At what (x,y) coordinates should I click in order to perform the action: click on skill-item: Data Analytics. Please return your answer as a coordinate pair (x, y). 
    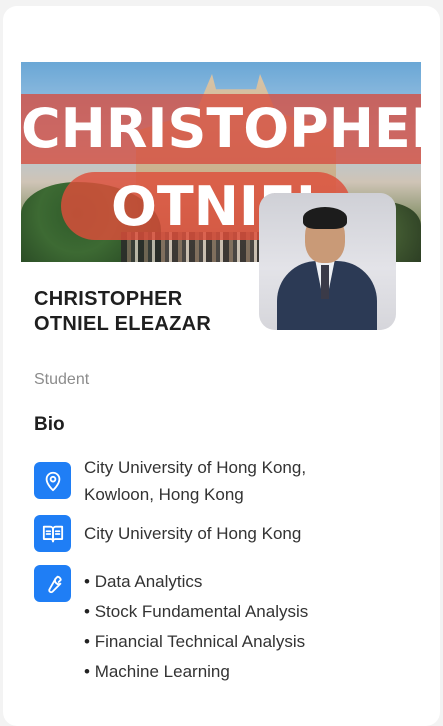
    Looking at the image, I should click on (196, 583).